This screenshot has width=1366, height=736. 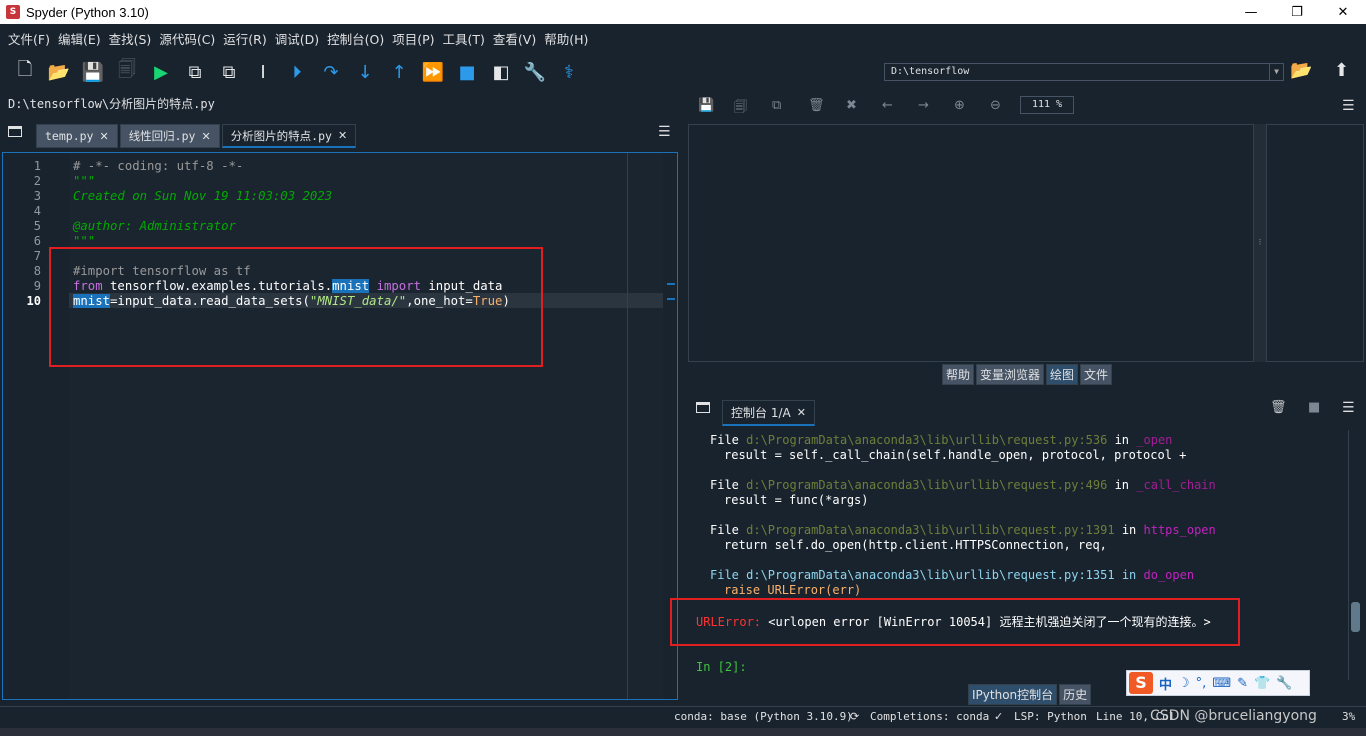 What do you see at coordinates (1276, 72) in the screenshot?
I see `chevron-down-icon: ▼` at bounding box center [1276, 72].